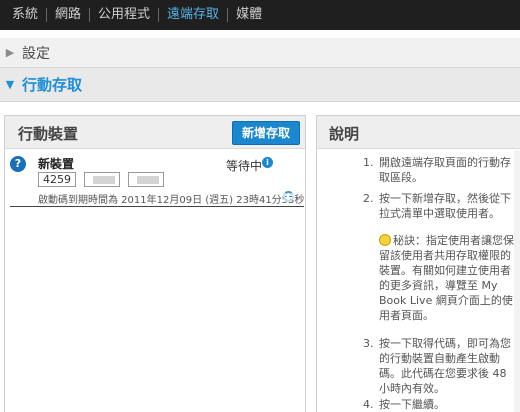 The width and height of the screenshot is (520, 412). What do you see at coordinates (368, 404) in the screenshot?
I see `step-number: 4.` at bounding box center [368, 404].